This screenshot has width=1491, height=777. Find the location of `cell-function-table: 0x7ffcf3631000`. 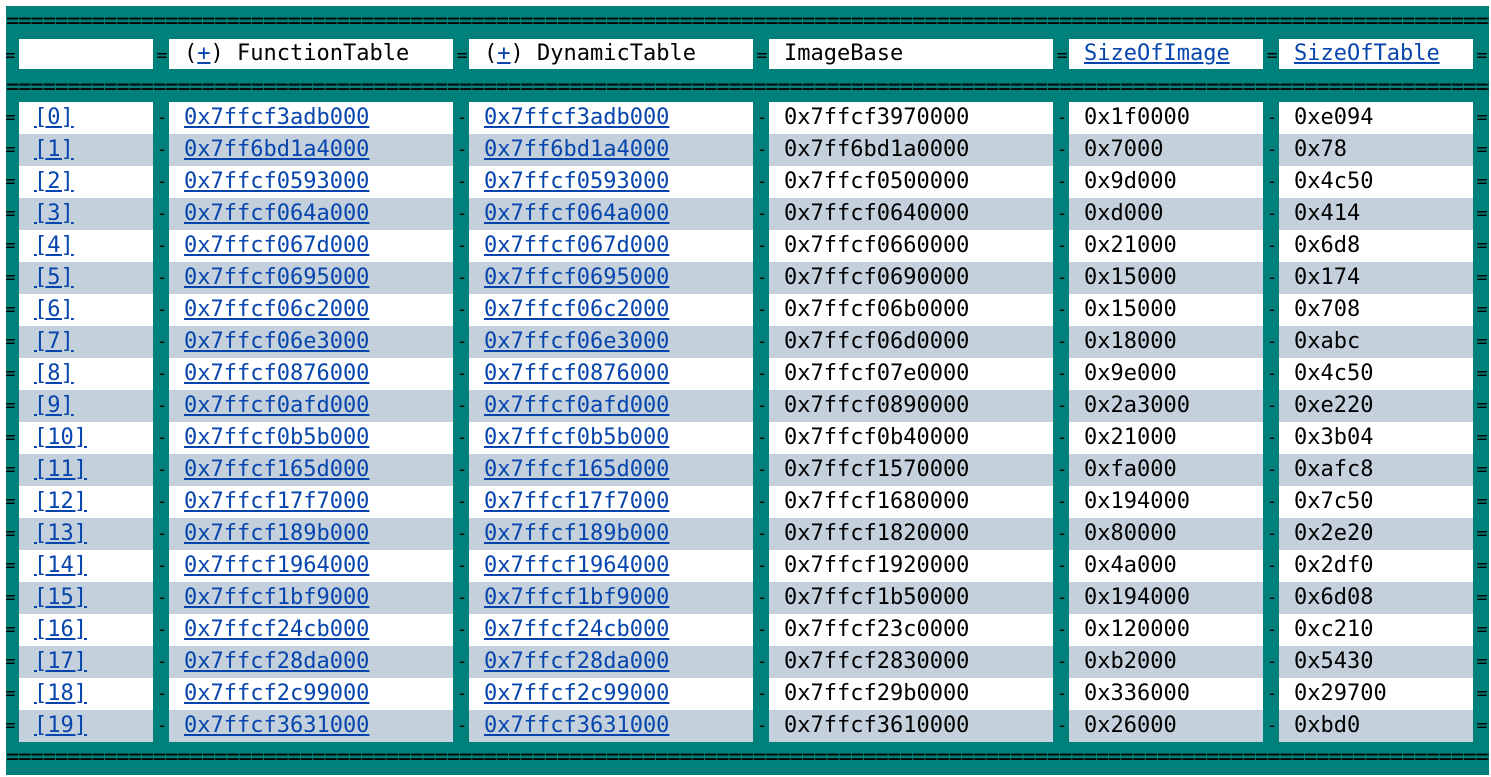

cell-function-table: 0x7ffcf3631000 is located at coordinates (311, 726).